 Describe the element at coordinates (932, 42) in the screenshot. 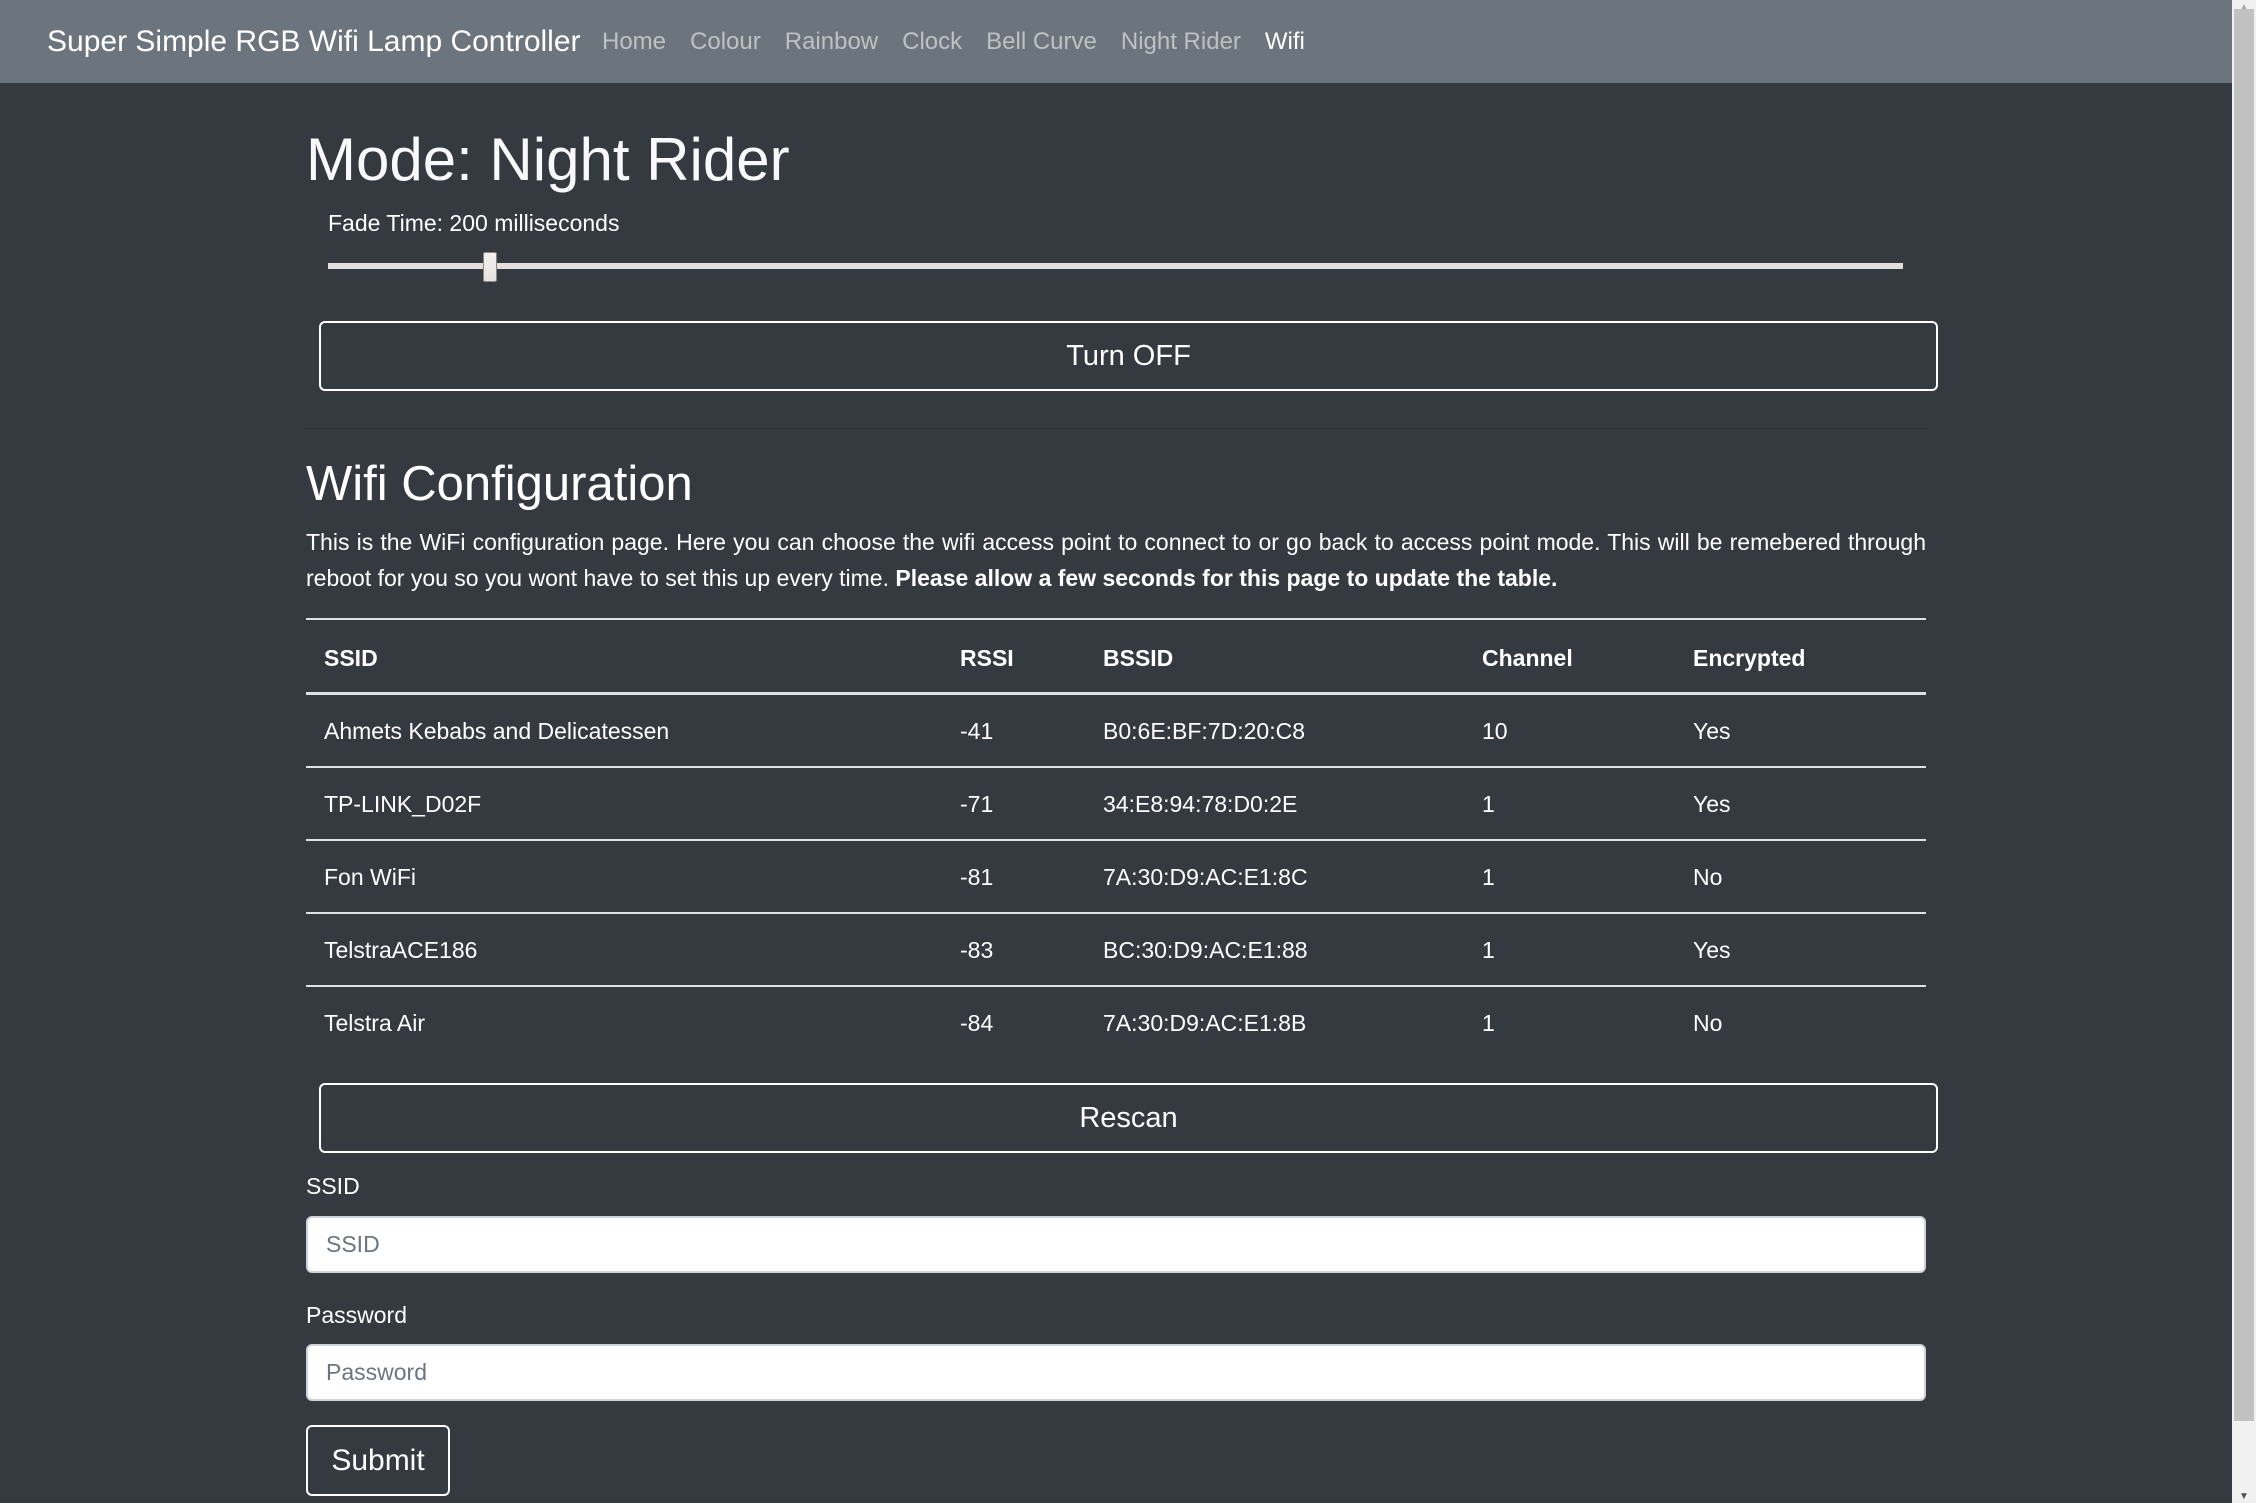

I see `nav-link-clock: Clock` at that location.